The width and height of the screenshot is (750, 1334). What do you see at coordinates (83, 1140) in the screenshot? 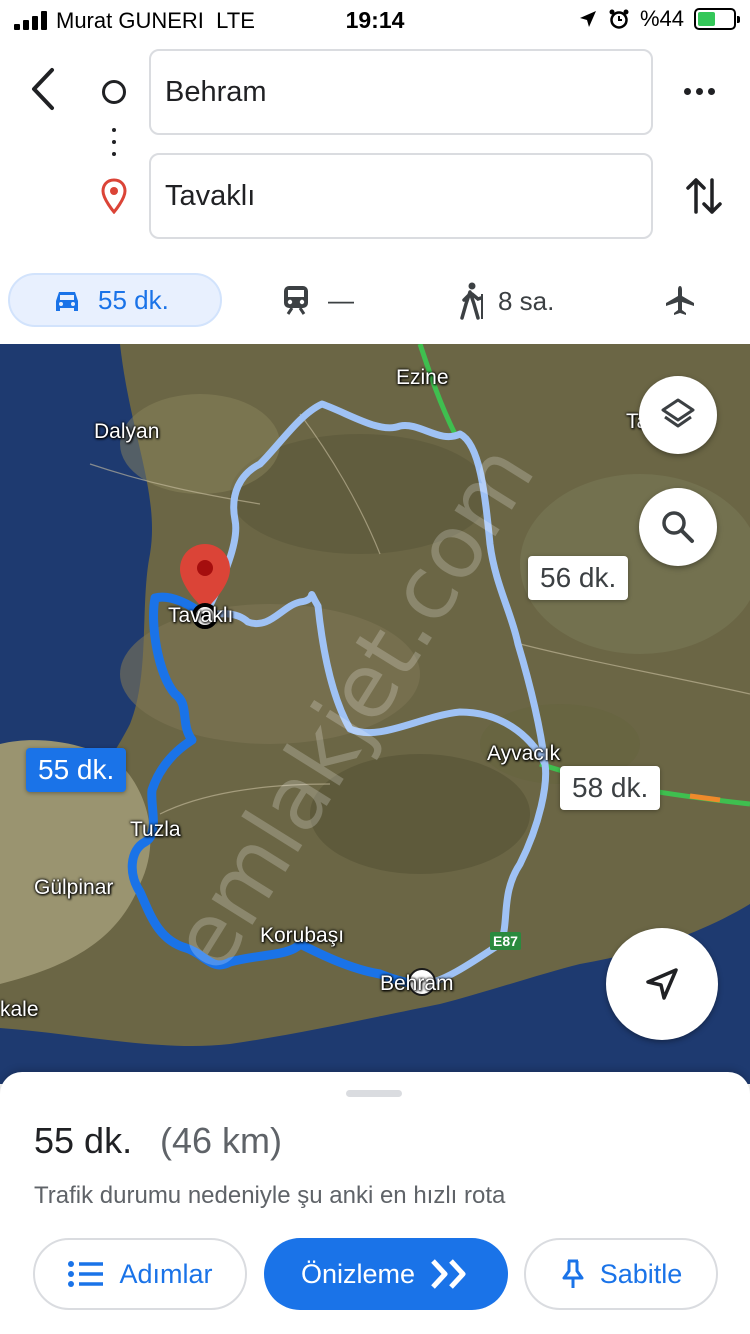
I see `route-duration: 55 dk.` at bounding box center [83, 1140].